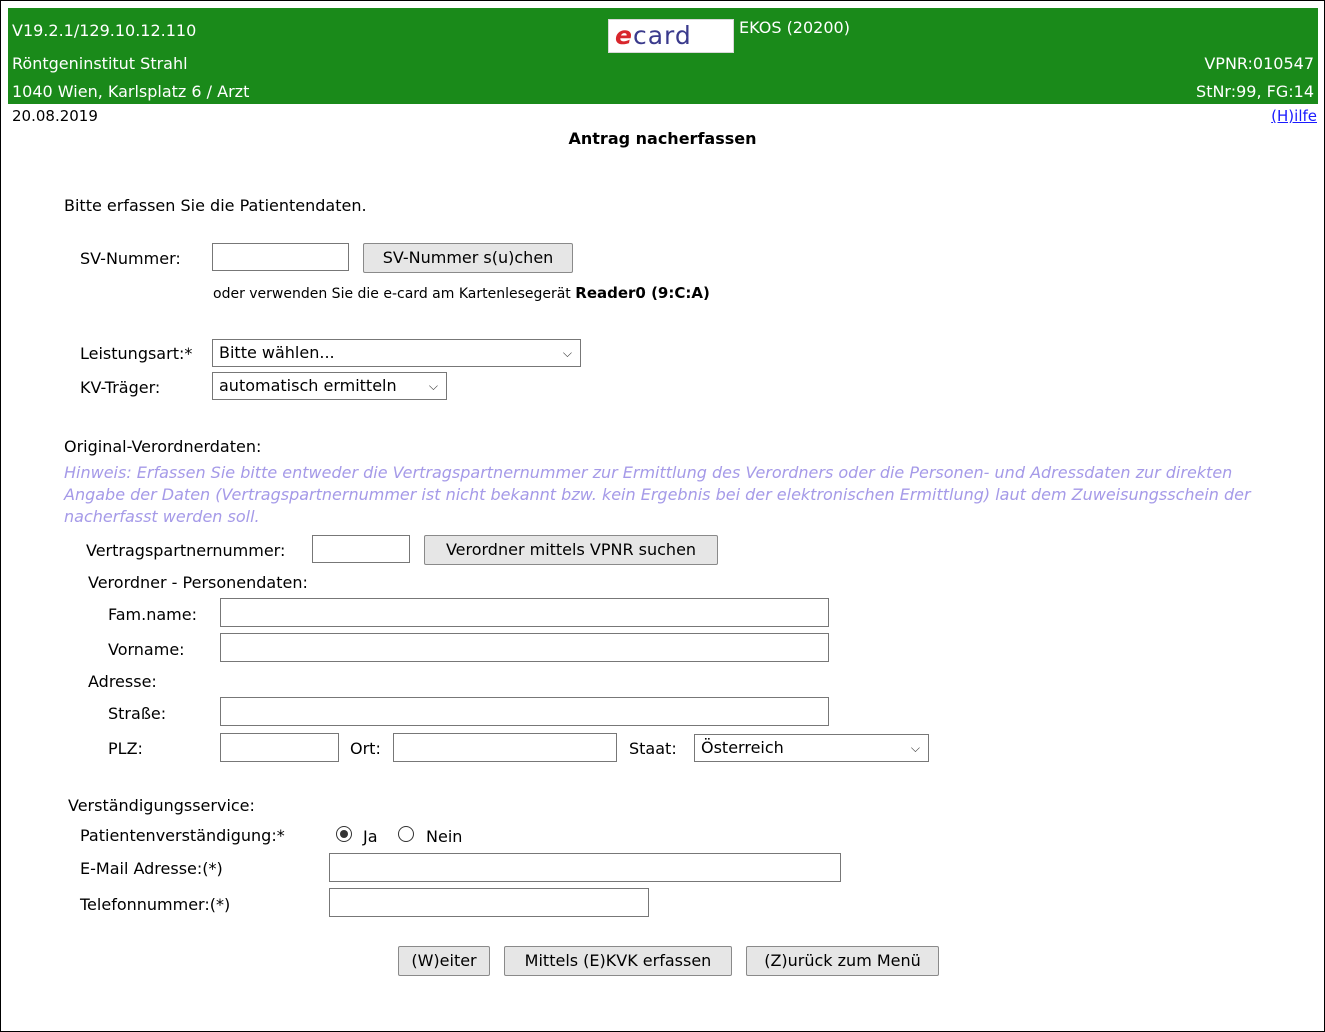  I want to click on vpnr-label: VPNR:010547, so click(1259, 63).